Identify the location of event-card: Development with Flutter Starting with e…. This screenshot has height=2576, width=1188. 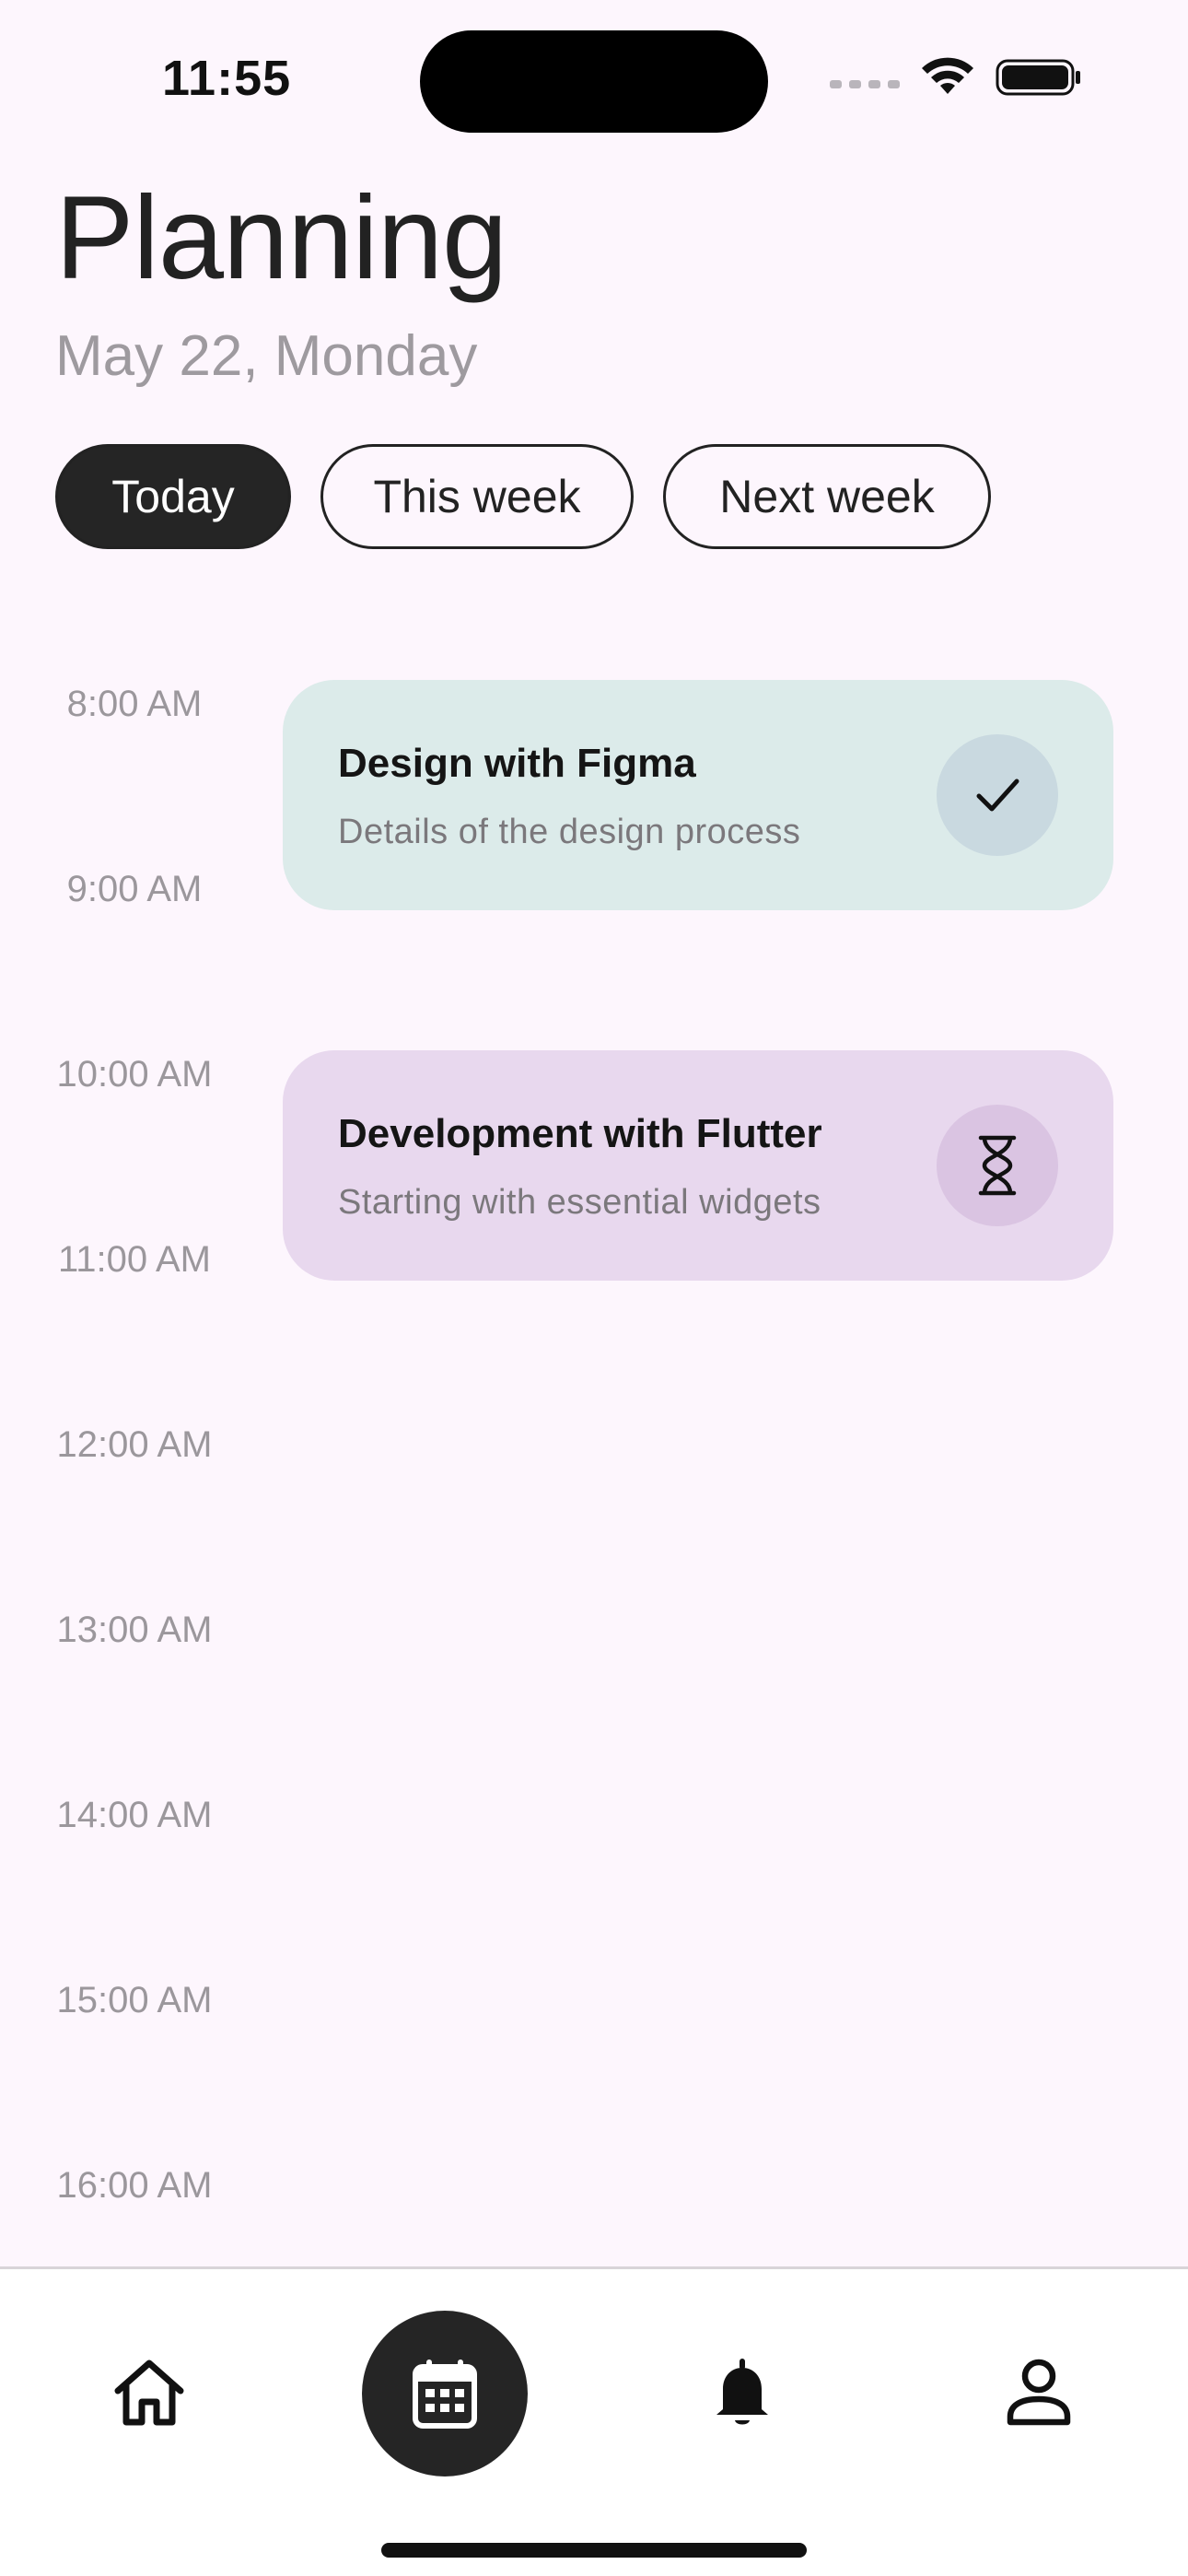
(698, 1165).